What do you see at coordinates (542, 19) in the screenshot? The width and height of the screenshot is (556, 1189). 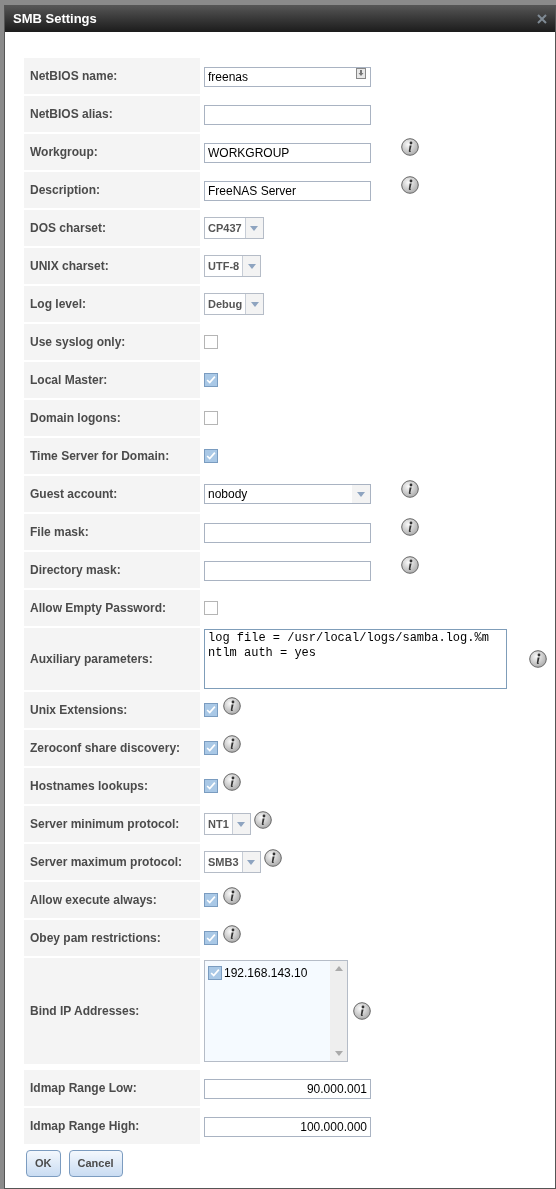 I see `close-icon` at bounding box center [542, 19].